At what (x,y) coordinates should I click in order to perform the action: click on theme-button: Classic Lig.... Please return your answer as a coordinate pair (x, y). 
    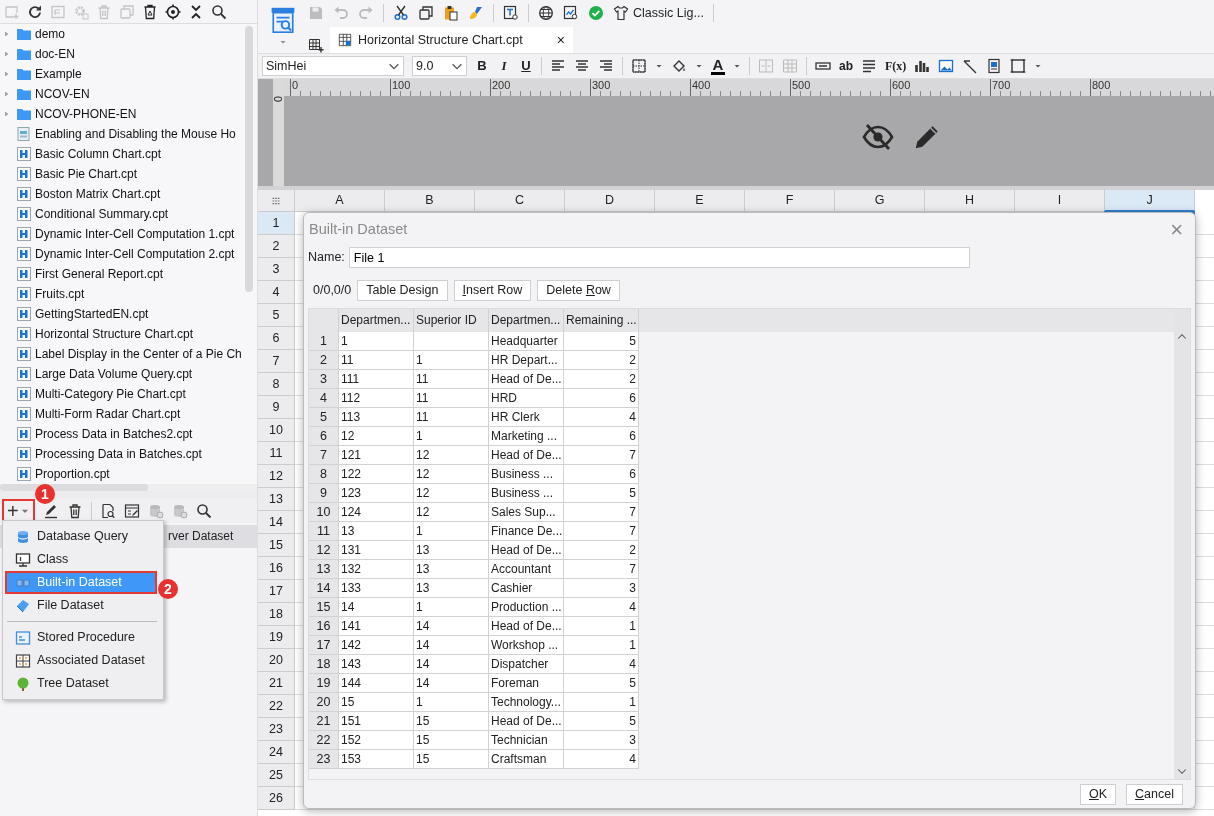
    Looking at the image, I should click on (658, 13).